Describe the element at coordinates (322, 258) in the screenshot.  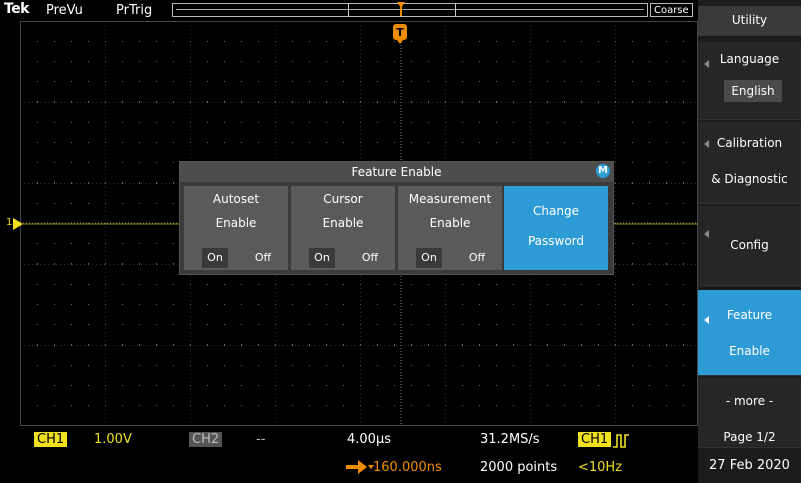
I see `cursor-on-option: On` at that location.